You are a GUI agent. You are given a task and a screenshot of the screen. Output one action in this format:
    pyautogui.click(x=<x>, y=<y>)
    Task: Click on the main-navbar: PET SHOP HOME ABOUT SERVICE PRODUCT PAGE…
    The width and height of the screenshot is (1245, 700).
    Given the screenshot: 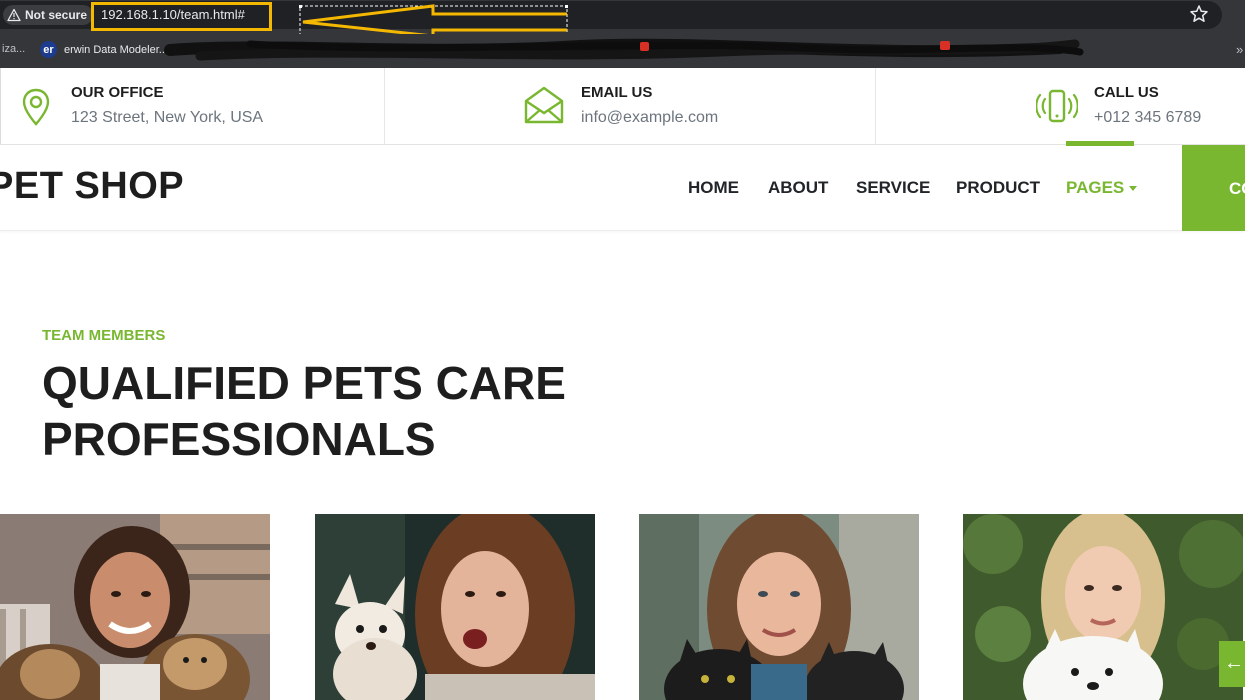 What is the action you would take?
    pyautogui.click(x=622, y=186)
    